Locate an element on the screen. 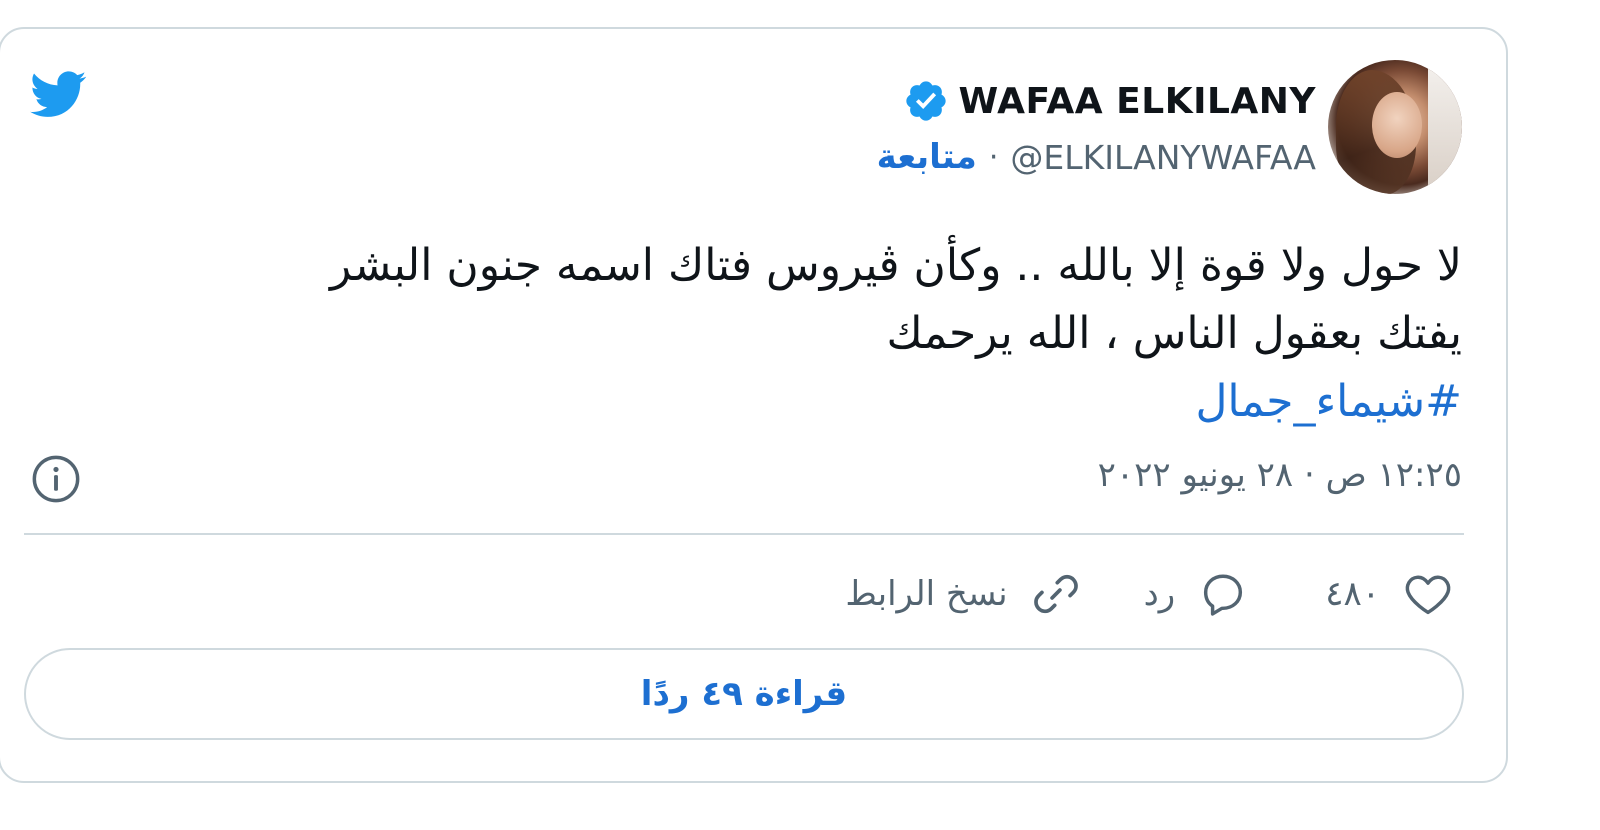 This screenshot has width=1600, height=830. author-name-row: WAFAA ELKILANY is located at coordinates (1110, 101).